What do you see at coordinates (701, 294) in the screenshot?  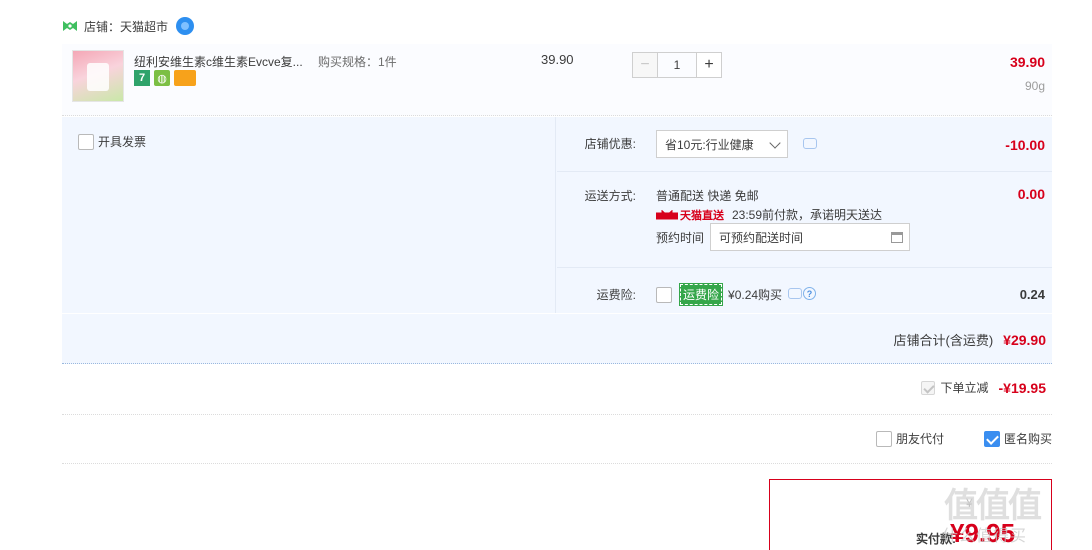 I see `insurance-tag: 运费险` at bounding box center [701, 294].